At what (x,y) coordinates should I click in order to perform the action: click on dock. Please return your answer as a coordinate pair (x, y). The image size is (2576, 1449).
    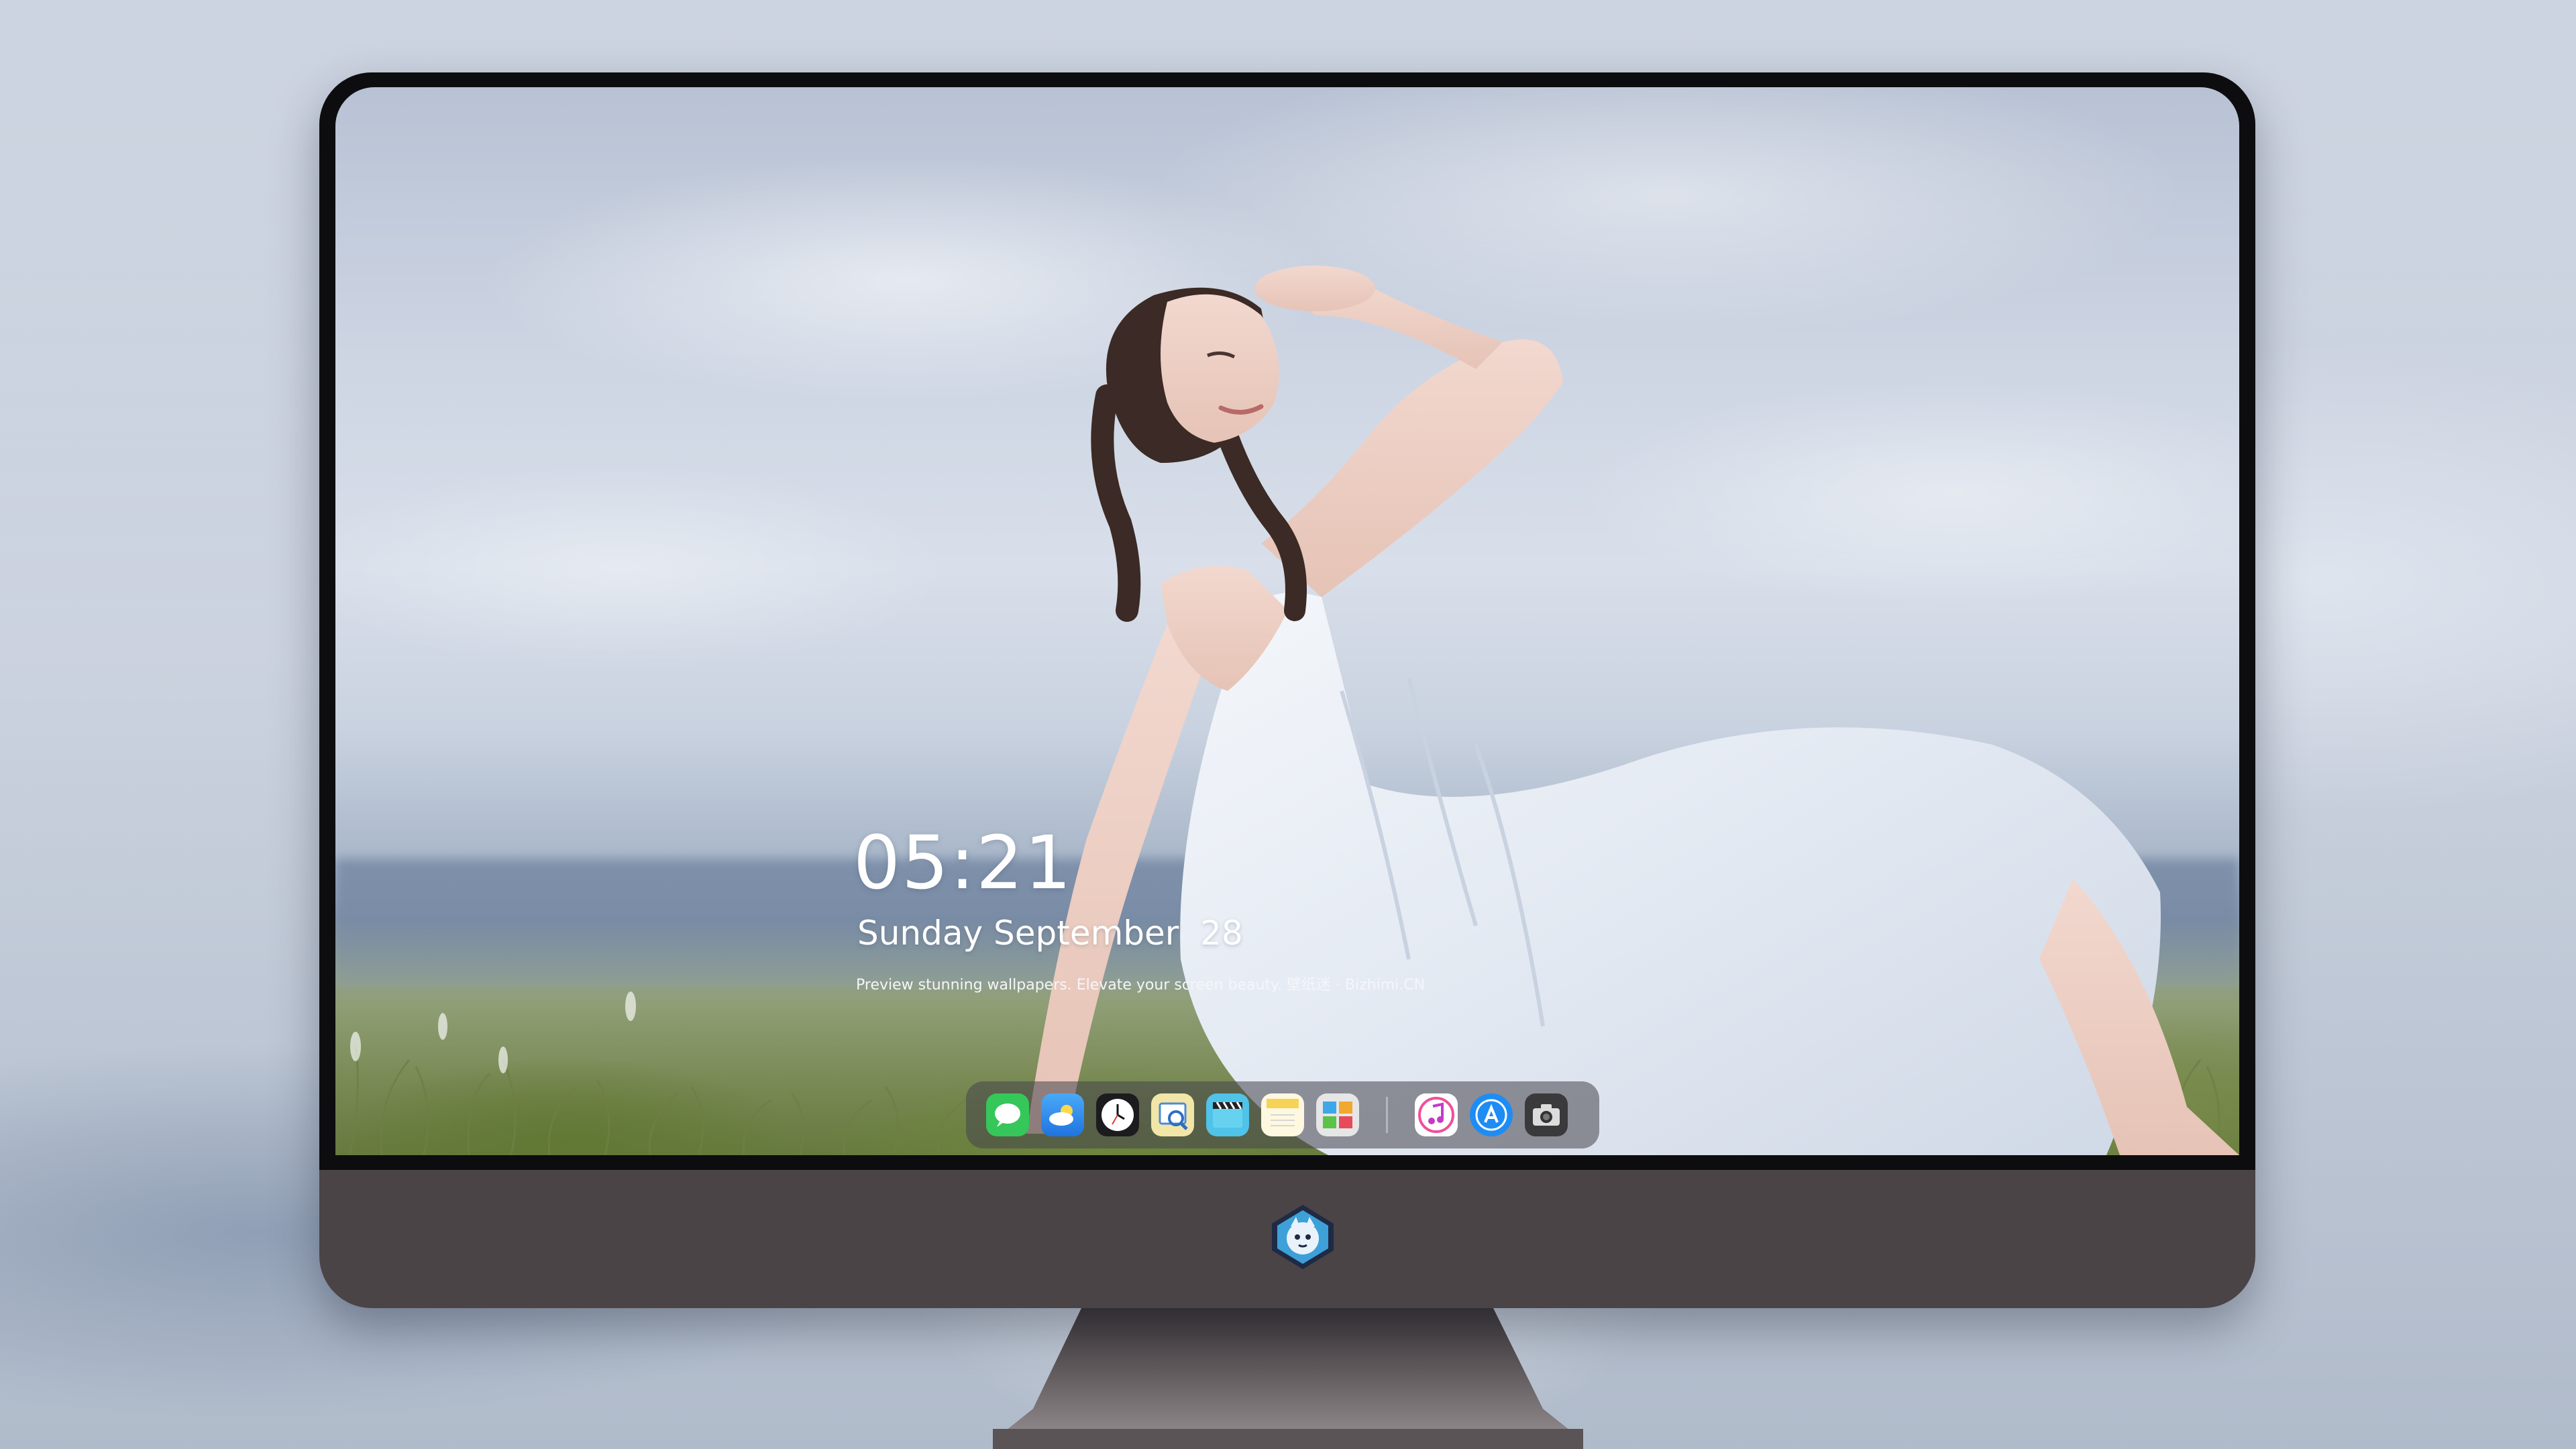
    Looking at the image, I should click on (1282, 1114).